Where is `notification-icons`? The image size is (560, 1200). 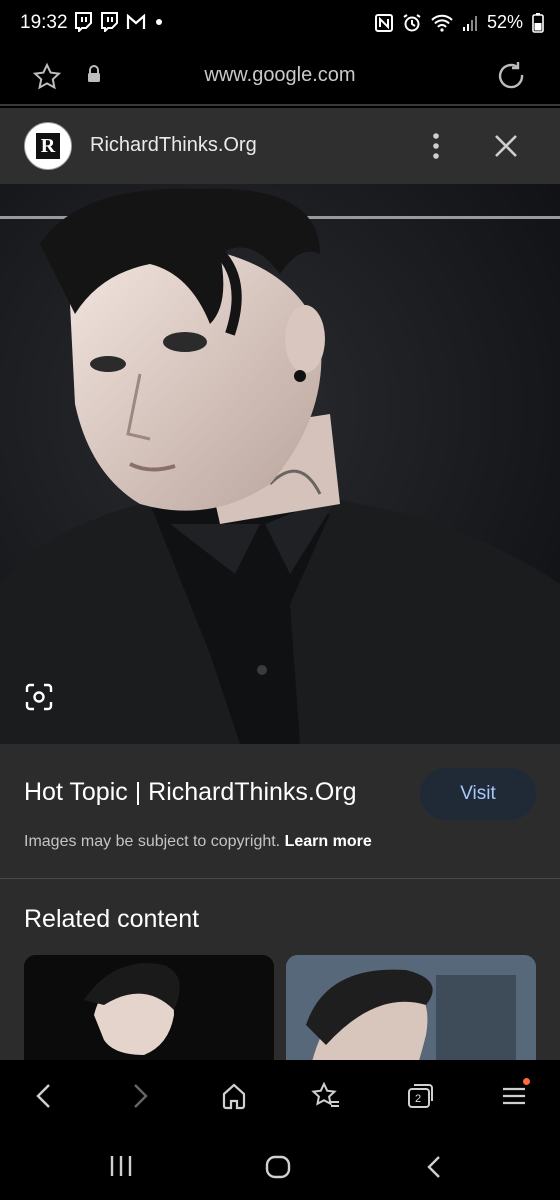 notification-icons is located at coordinates (119, 22).